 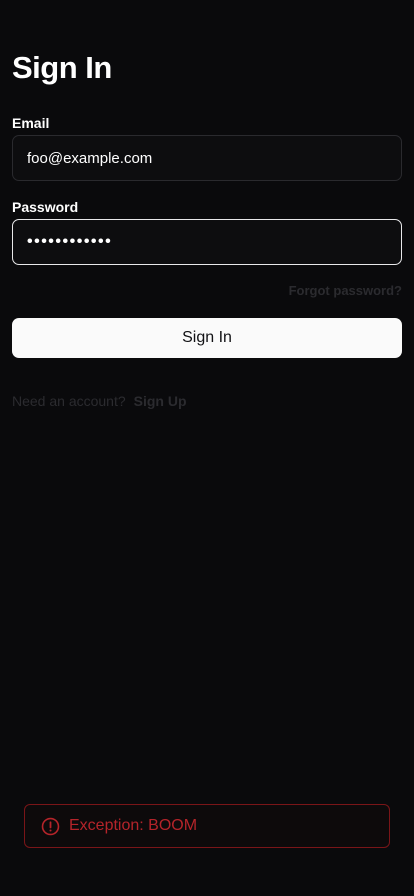 What do you see at coordinates (160, 401) in the screenshot?
I see `sign-up-link: Sign Up` at bounding box center [160, 401].